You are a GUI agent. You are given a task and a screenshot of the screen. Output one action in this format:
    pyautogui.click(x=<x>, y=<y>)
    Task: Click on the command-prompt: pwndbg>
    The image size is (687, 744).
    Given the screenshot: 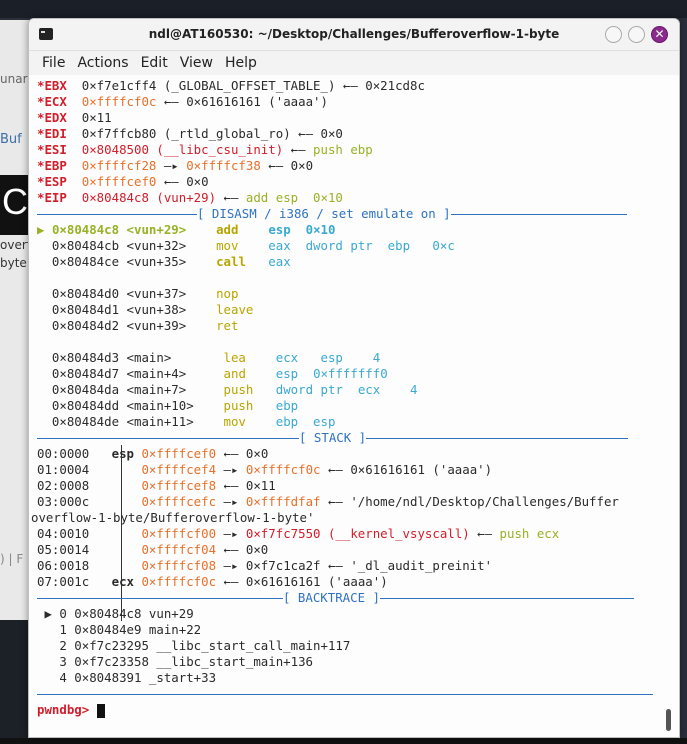 What is the action you would take?
    pyautogui.click(x=71, y=710)
    